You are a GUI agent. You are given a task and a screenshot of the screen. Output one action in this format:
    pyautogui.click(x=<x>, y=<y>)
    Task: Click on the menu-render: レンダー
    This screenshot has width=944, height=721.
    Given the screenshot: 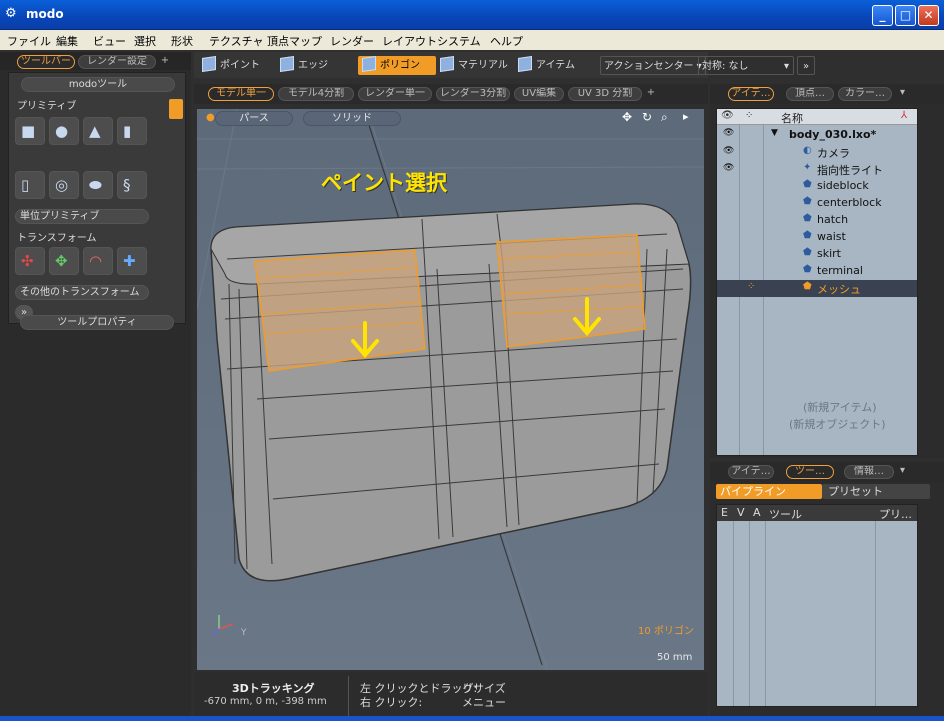 What is the action you would take?
    pyautogui.click(x=352, y=41)
    